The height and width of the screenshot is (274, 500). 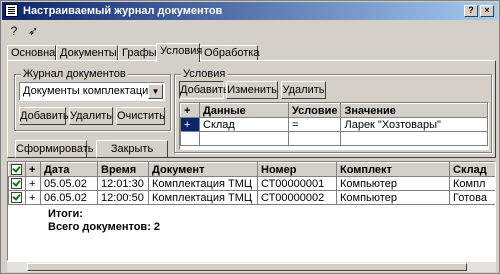 What do you see at coordinates (140, 116) in the screenshot?
I see `journal-clear-button: Очистить` at bounding box center [140, 116].